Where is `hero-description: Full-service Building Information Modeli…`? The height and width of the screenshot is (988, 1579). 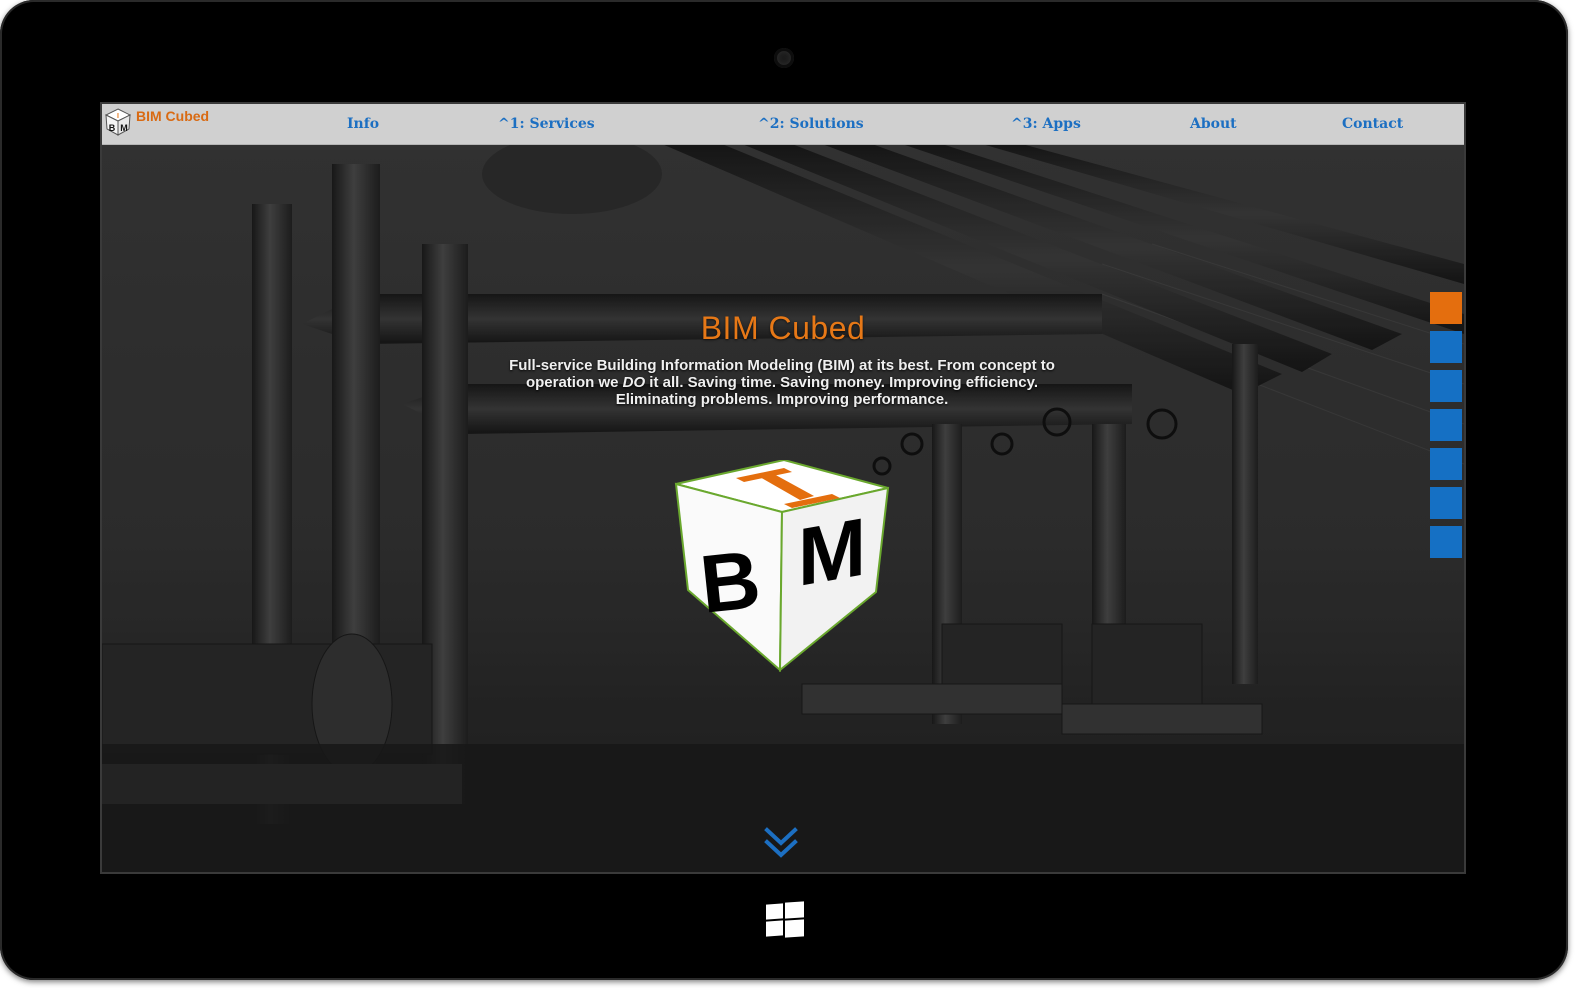
hero-description: Full-service Building Information Modeli… is located at coordinates (782, 382).